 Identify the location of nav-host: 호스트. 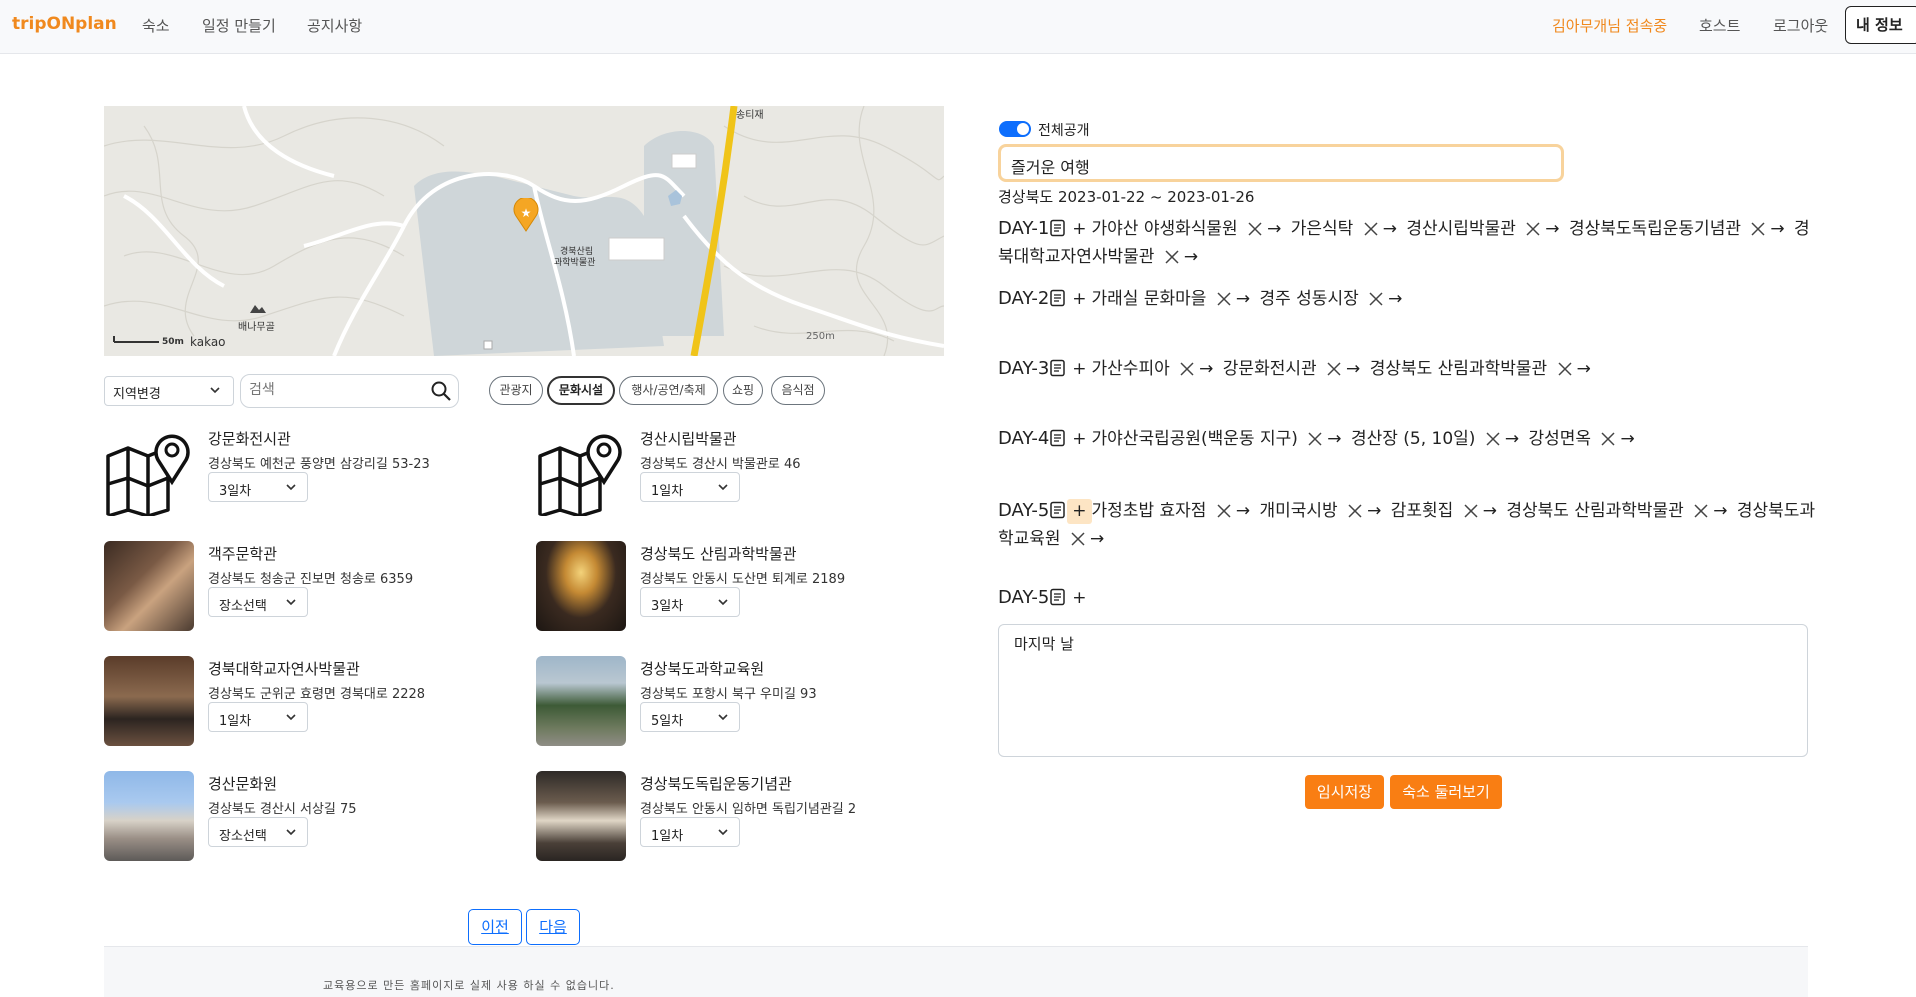
(1719, 25).